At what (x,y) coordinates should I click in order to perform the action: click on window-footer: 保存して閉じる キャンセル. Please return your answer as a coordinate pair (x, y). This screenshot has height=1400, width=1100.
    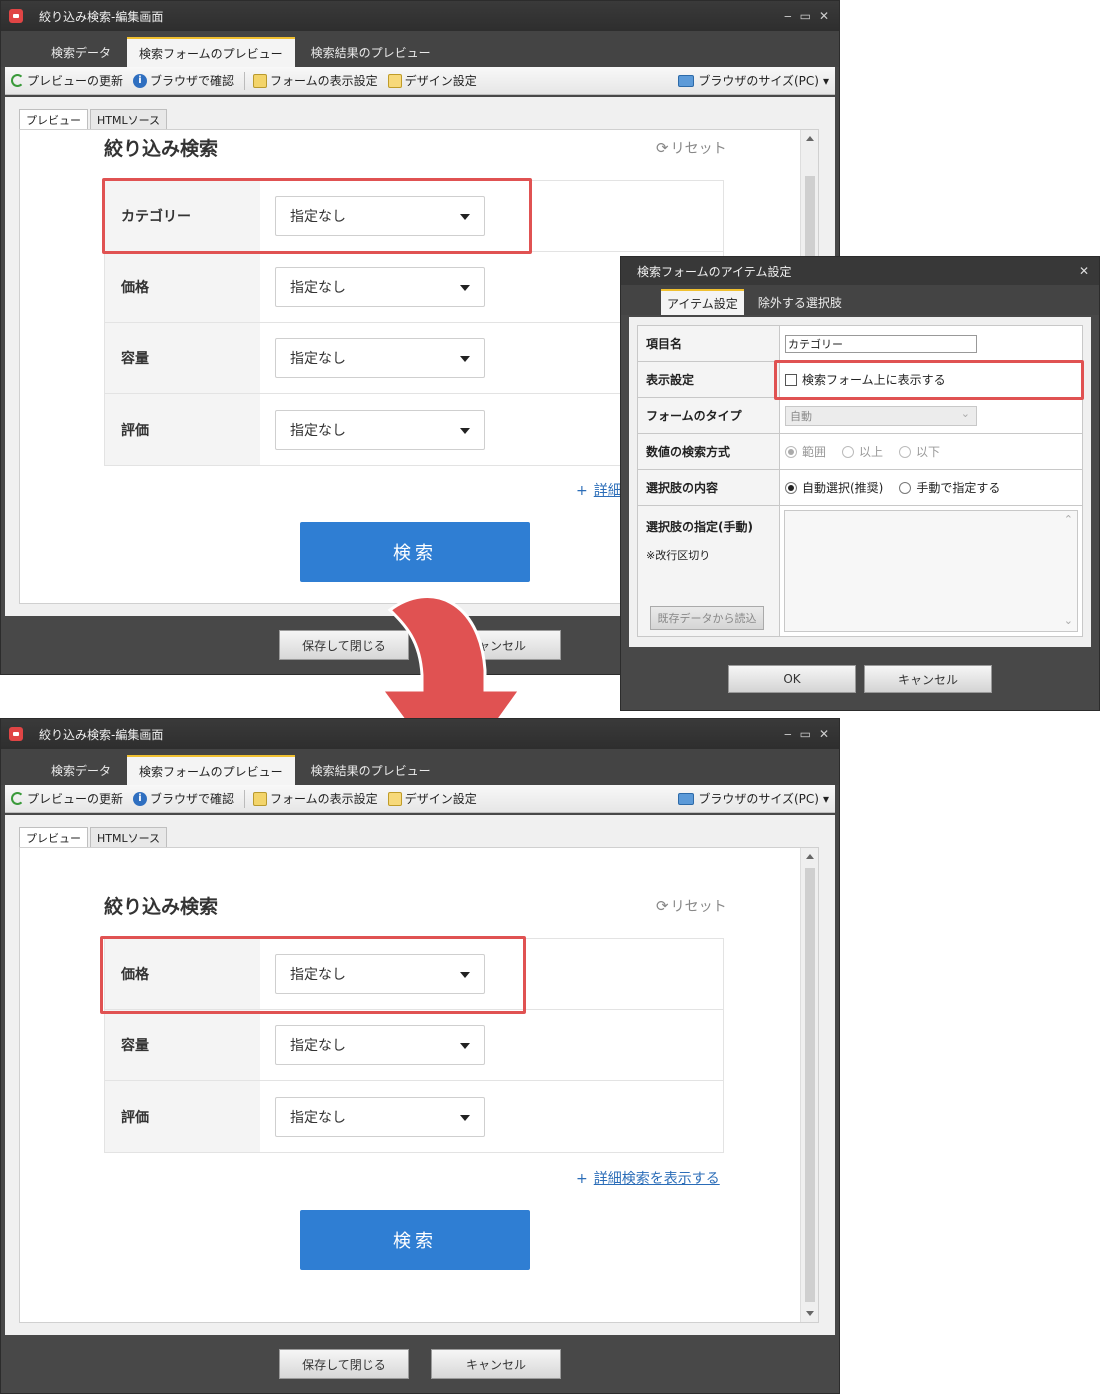
    Looking at the image, I should click on (420, 1364).